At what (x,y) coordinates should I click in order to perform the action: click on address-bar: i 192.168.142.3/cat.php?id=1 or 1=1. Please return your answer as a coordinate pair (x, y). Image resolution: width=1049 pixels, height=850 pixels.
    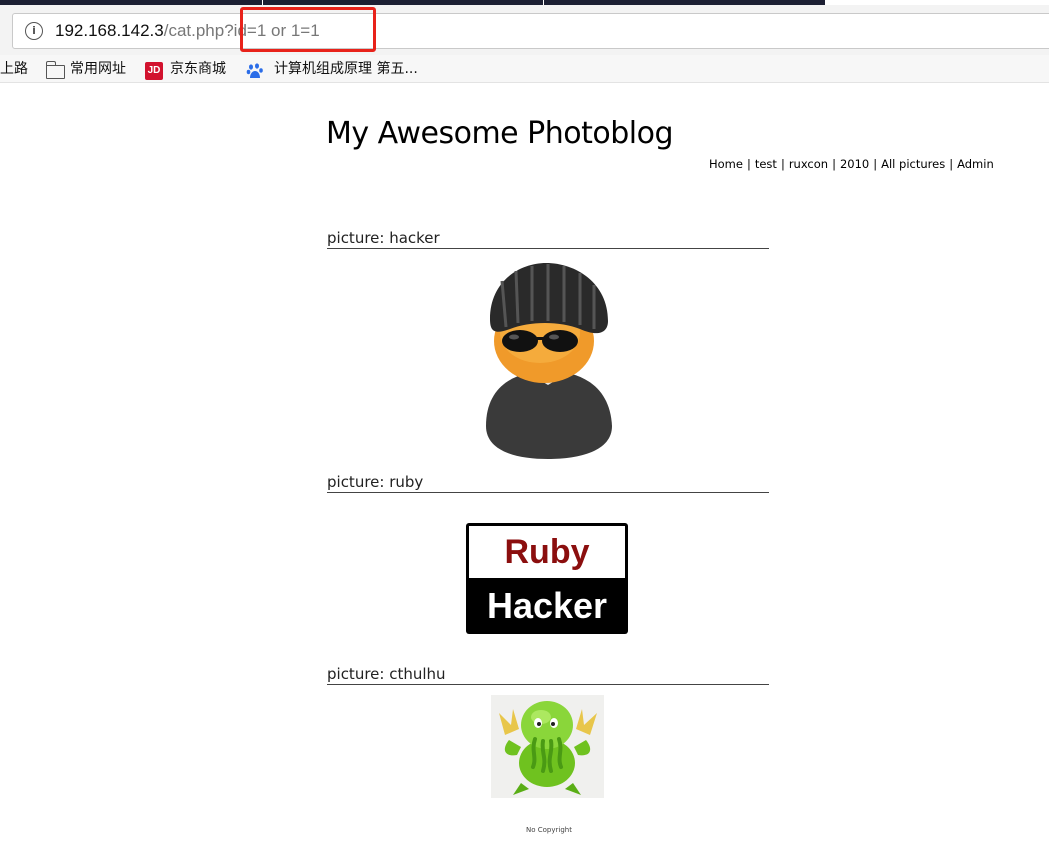
    Looking at the image, I should click on (530, 31).